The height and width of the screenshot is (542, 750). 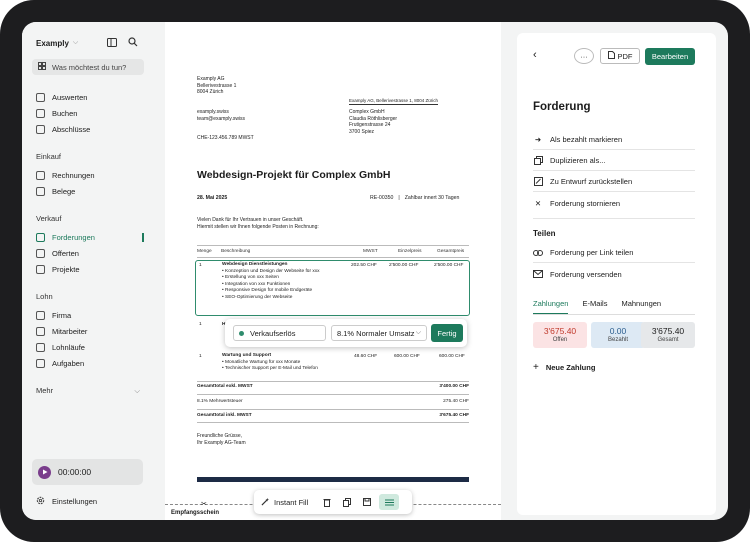 What do you see at coordinates (327, 502) in the screenshot?
I see `trash-icon` at bounding box center [327, 502].